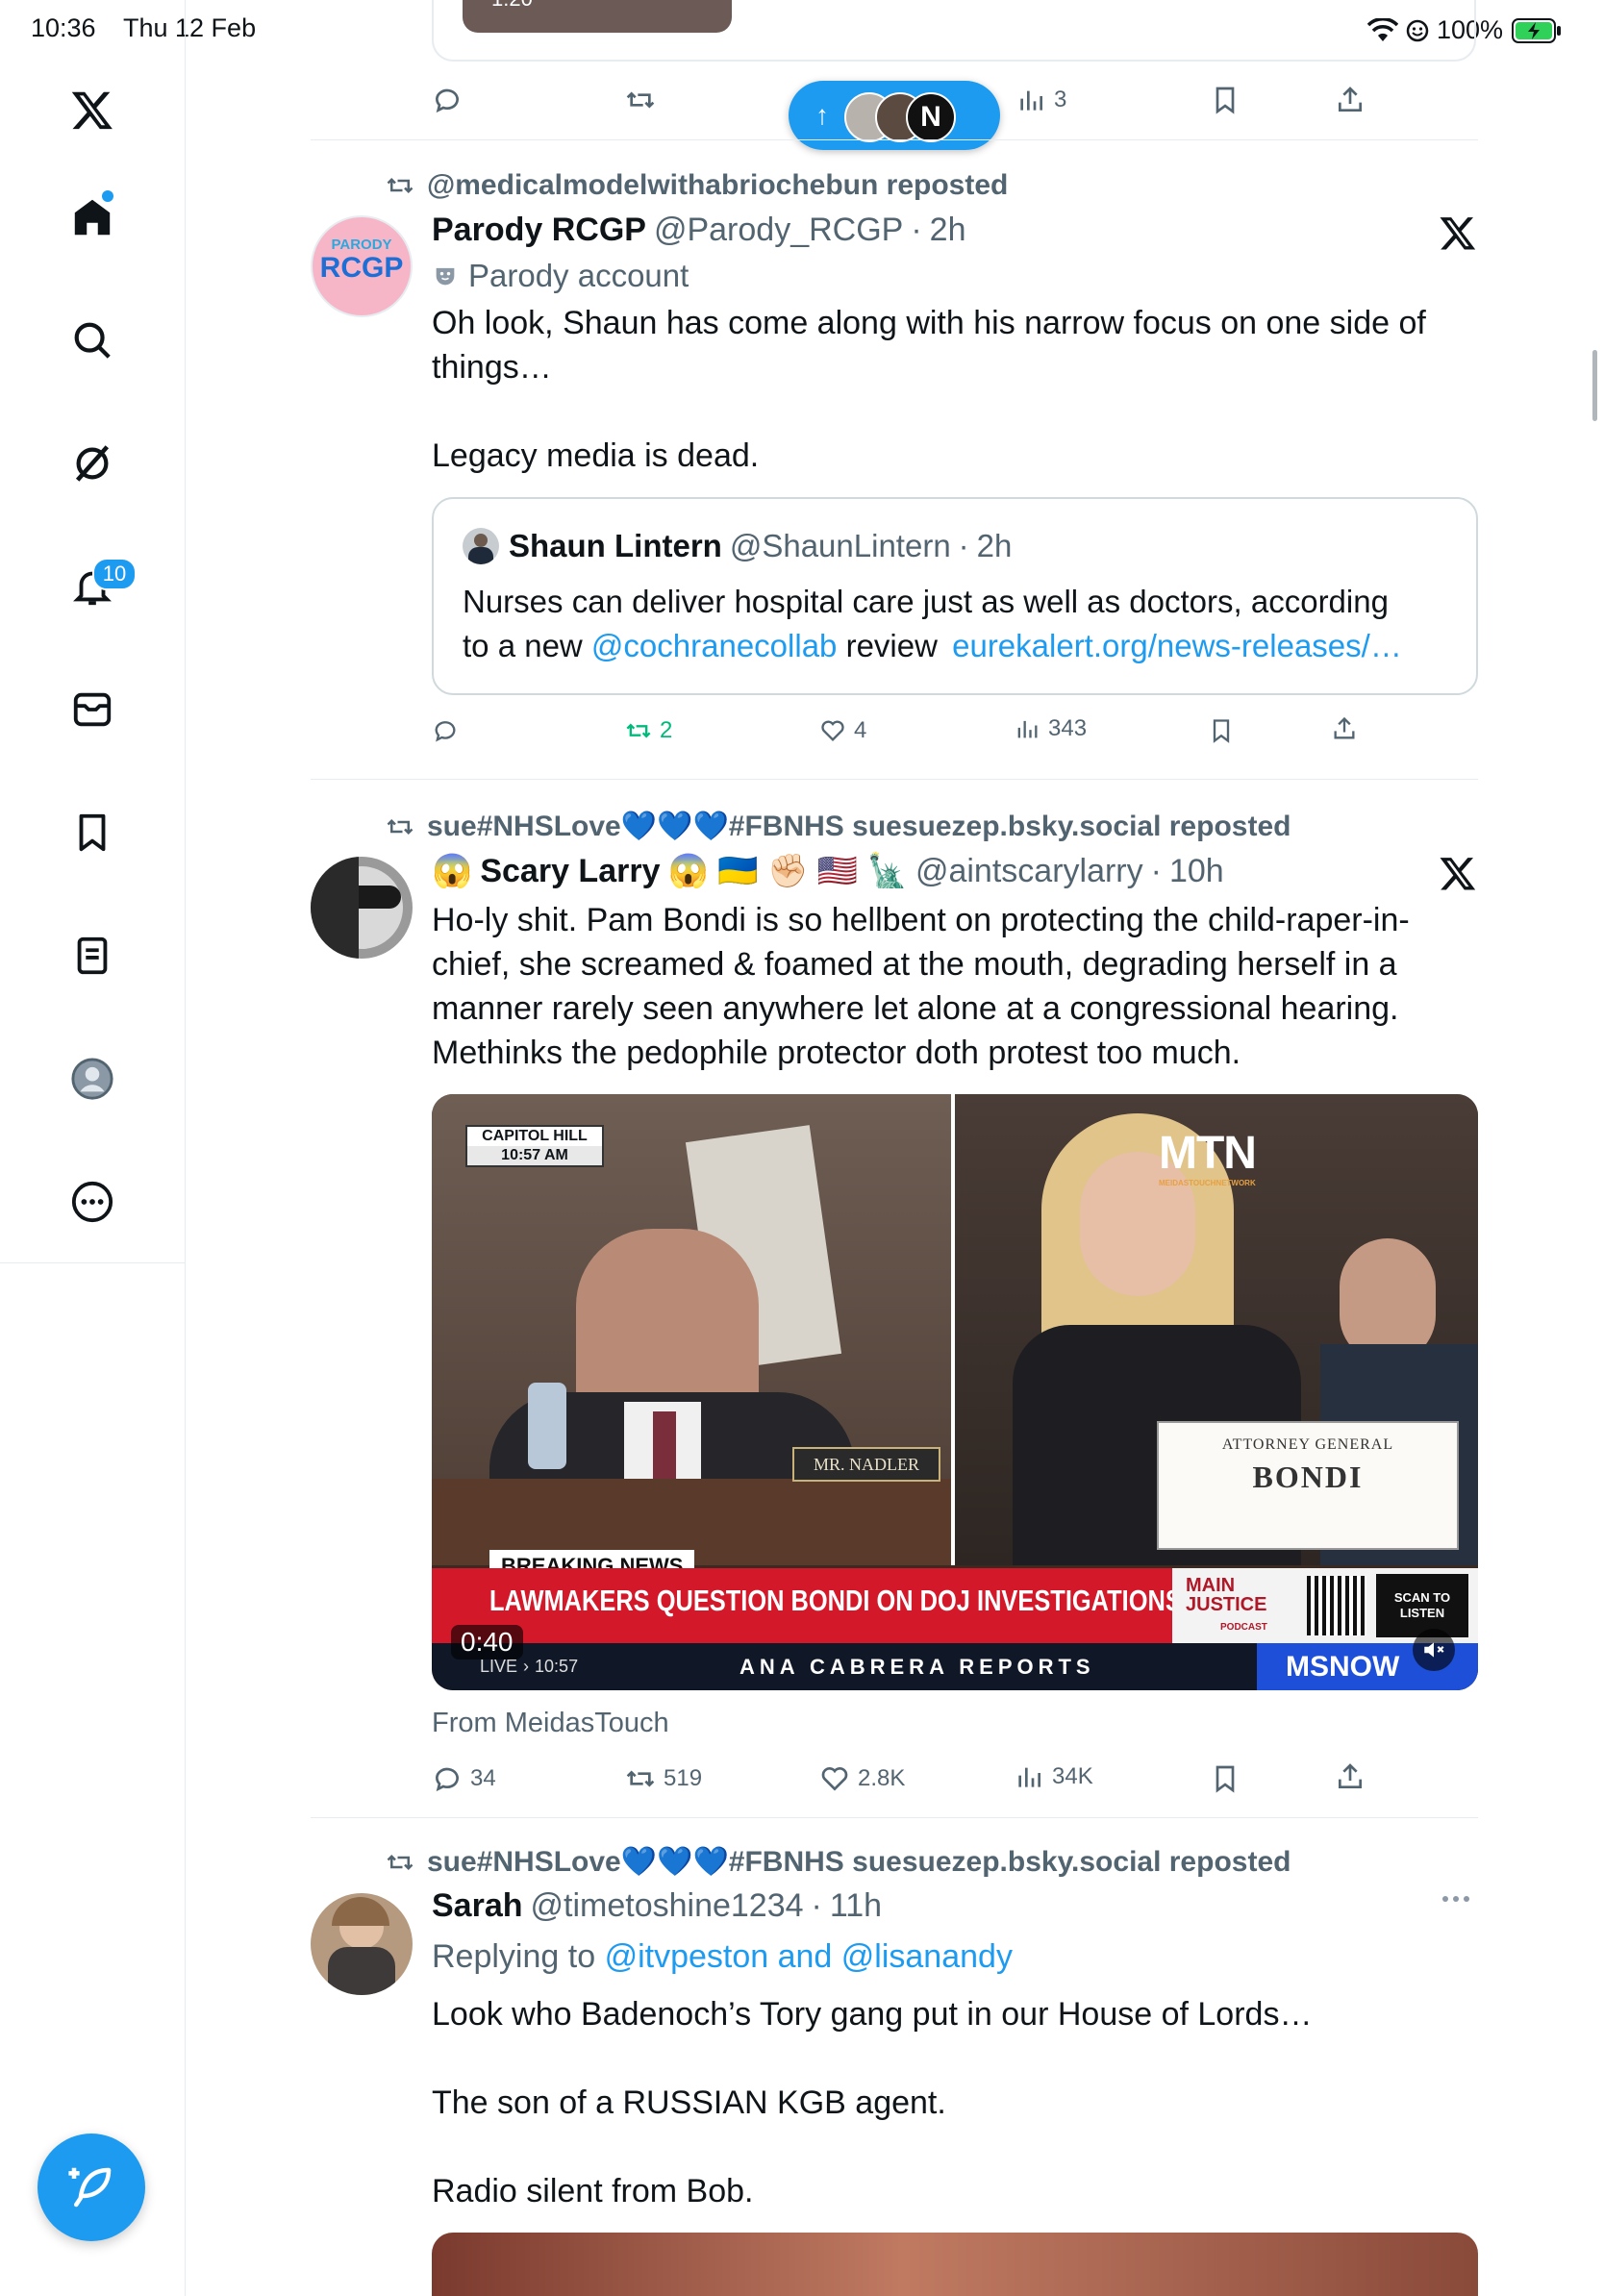  I want to click on display-name: Scary Larry, so click(570, 871).